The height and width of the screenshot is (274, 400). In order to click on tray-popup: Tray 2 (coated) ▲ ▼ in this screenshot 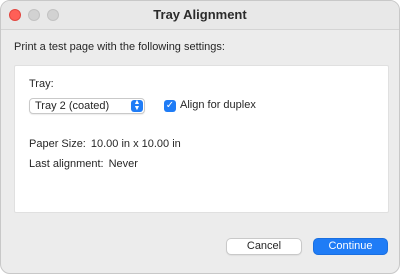, I will do `click(87, 106)`.